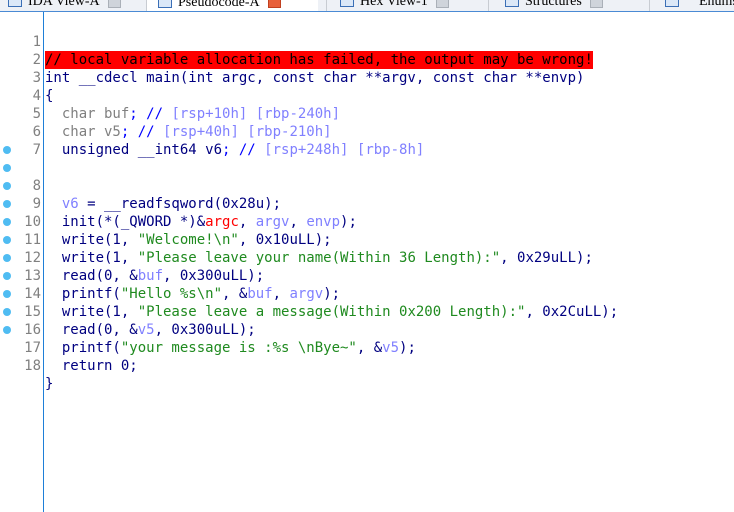 The width and height of the screenshot is (734, 512). I want to click on tab-label: Enums, so click(716, 4).